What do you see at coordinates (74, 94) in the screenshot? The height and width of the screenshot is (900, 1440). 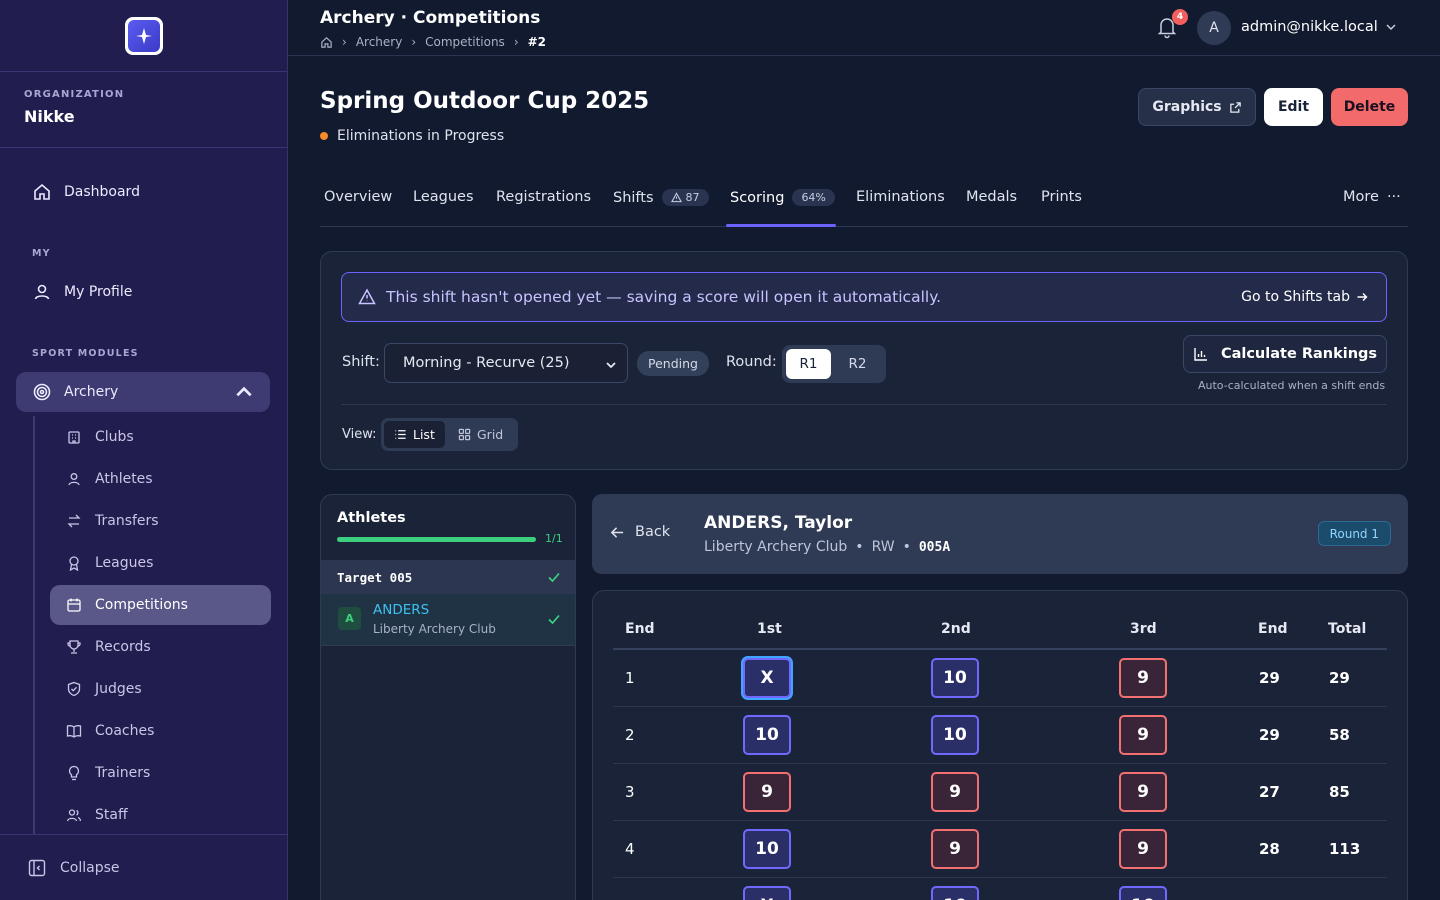 I see `organization-label: ORGANIZATION` at bounding box center [74, 94].